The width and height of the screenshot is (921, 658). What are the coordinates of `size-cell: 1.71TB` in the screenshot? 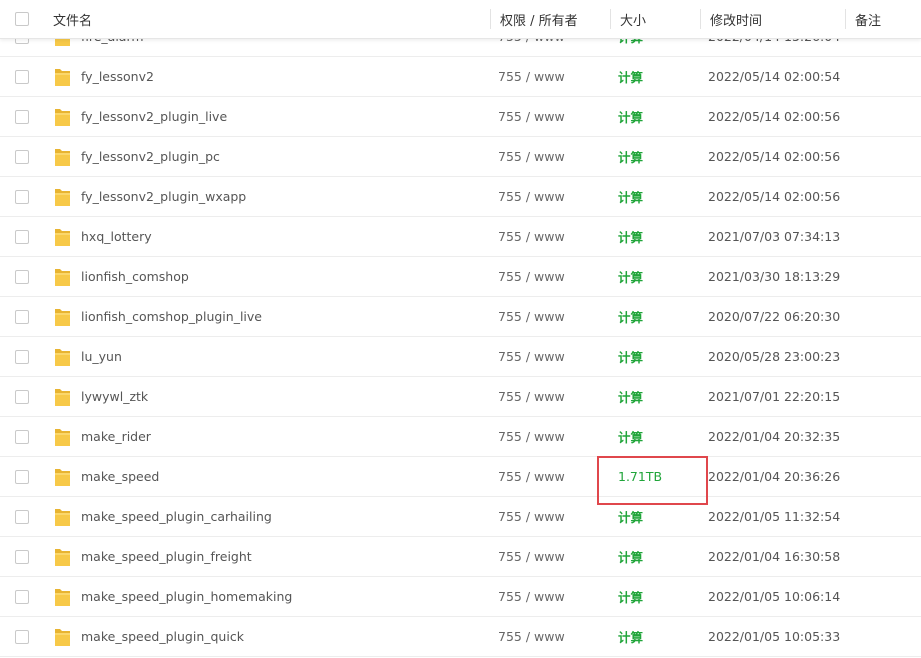 It's located at (640, 476).